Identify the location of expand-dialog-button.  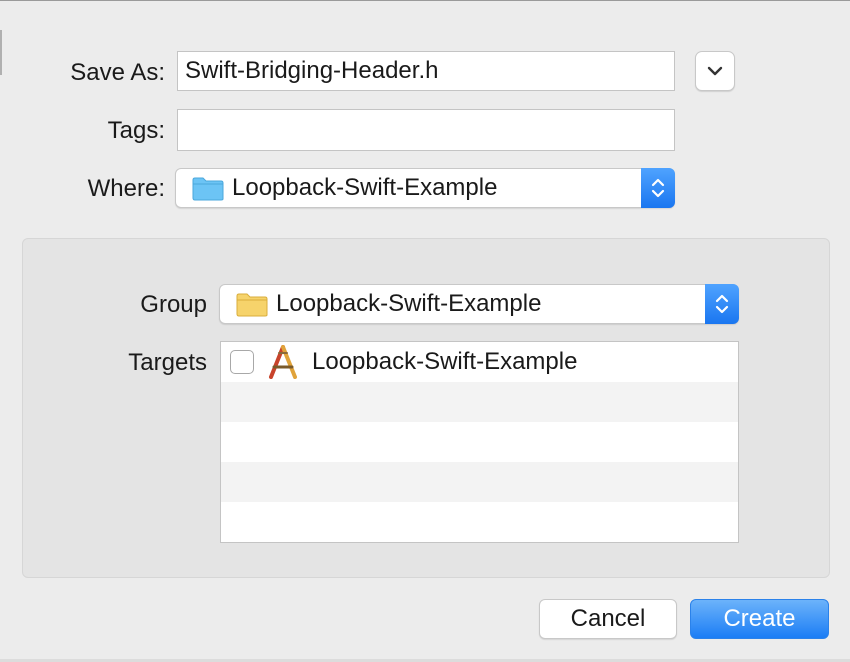
(715, 71).